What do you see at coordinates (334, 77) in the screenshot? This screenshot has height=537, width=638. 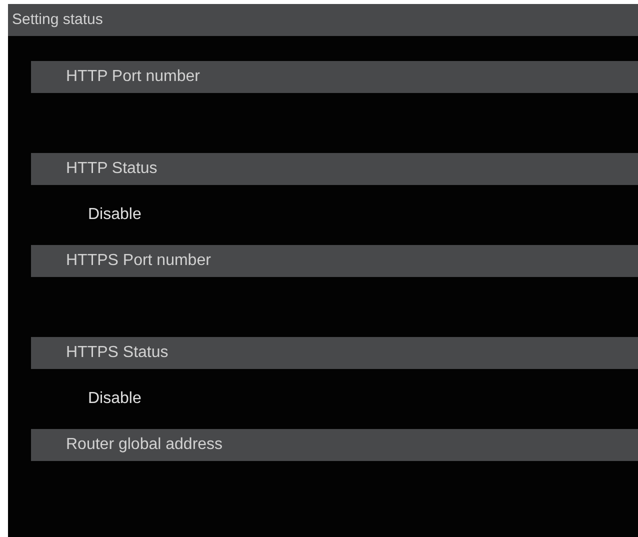 I see `item-header: HTTP Port number` at bounding box center [334, 77].